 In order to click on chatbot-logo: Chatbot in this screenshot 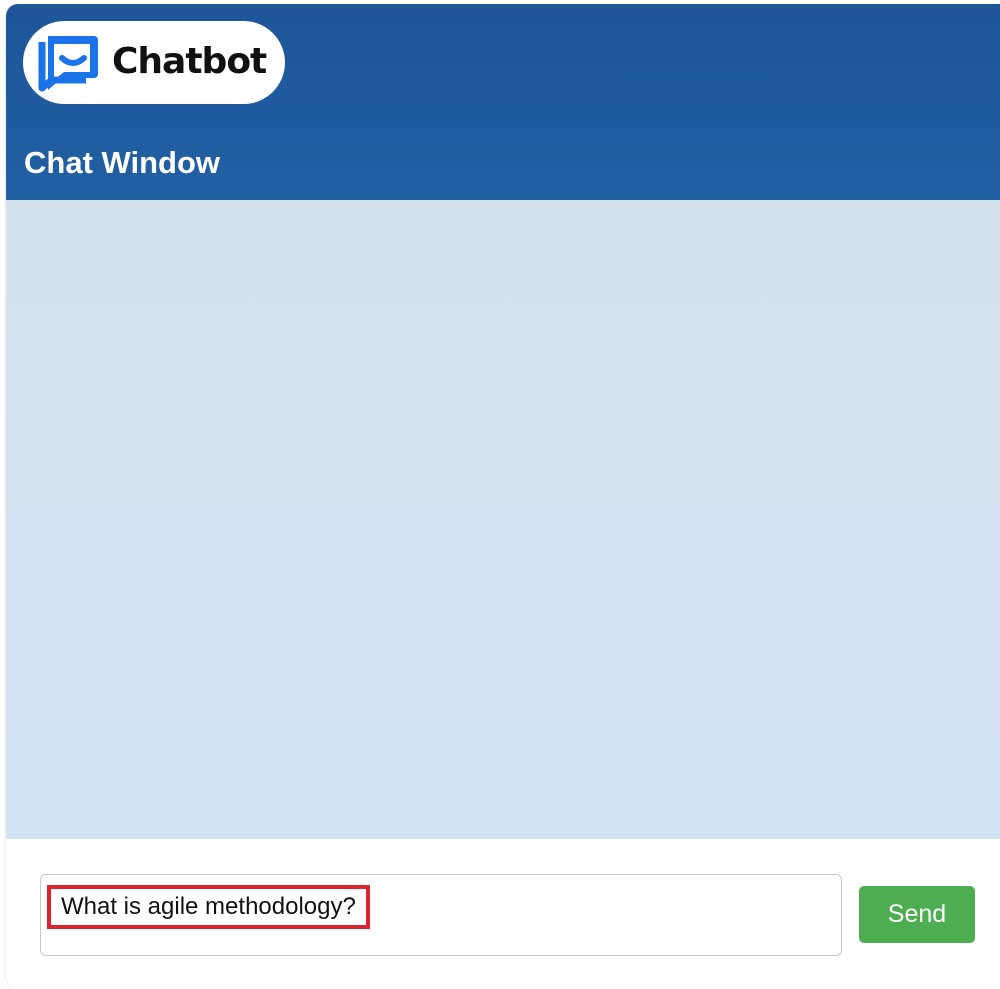, I will do `click(154, 62)`.